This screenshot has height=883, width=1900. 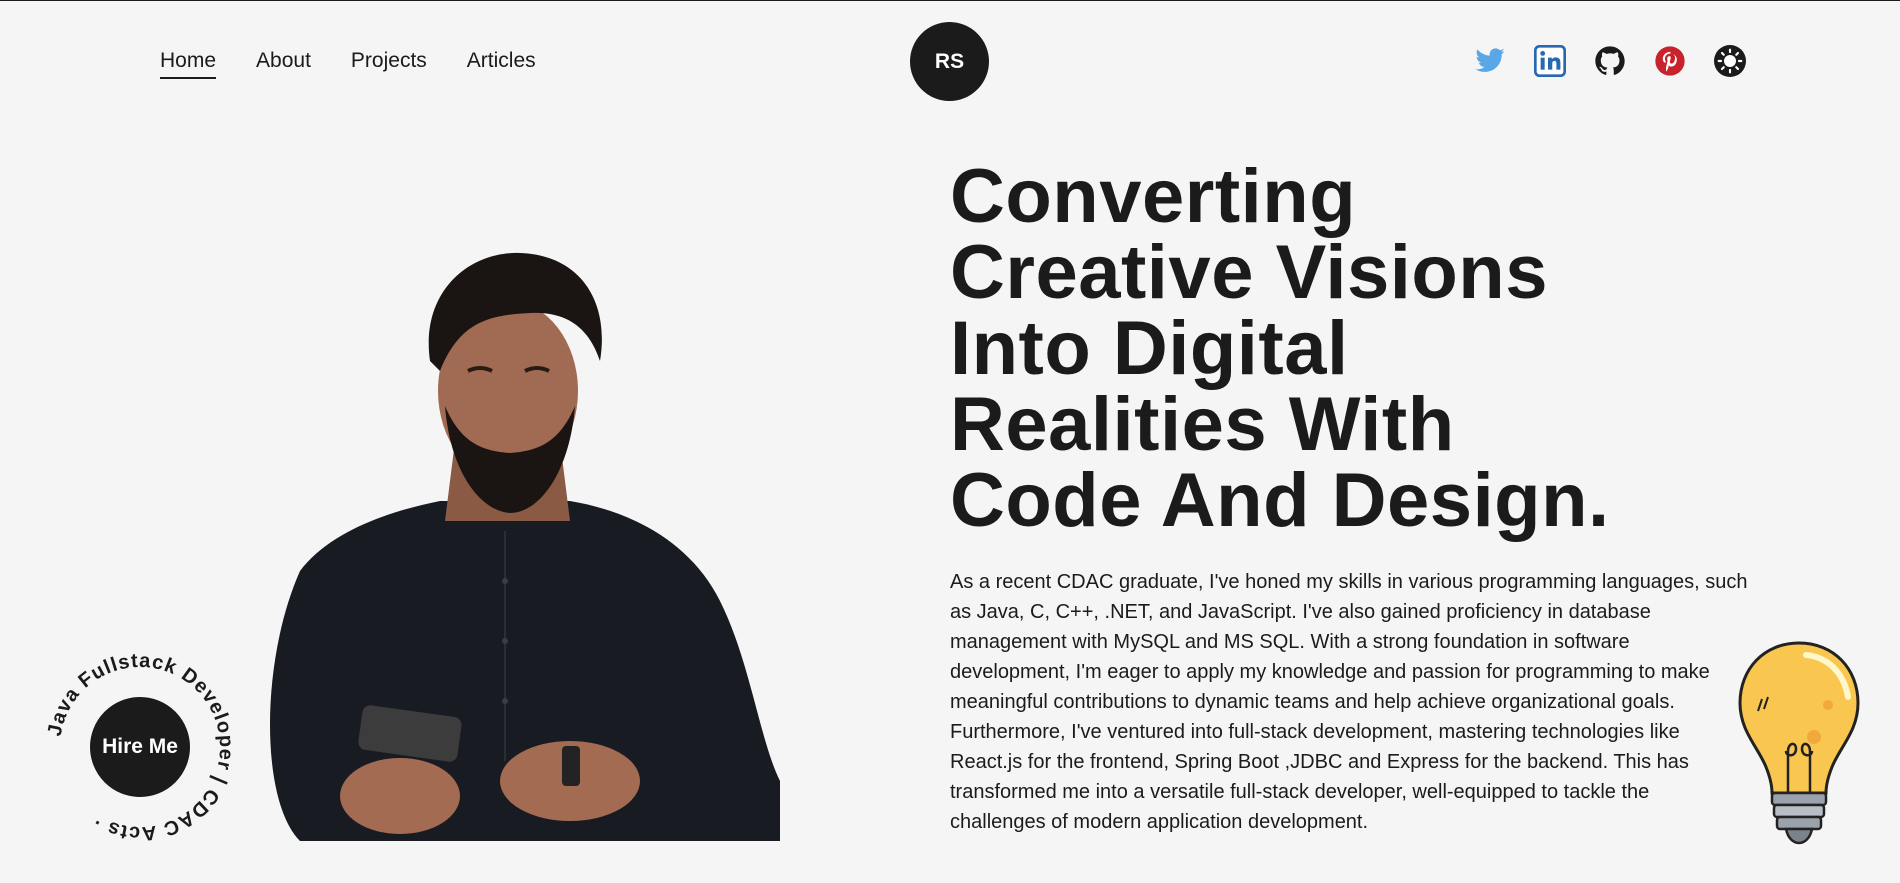 I want to click on linkedin-icon, so click(x=1550, y=61).